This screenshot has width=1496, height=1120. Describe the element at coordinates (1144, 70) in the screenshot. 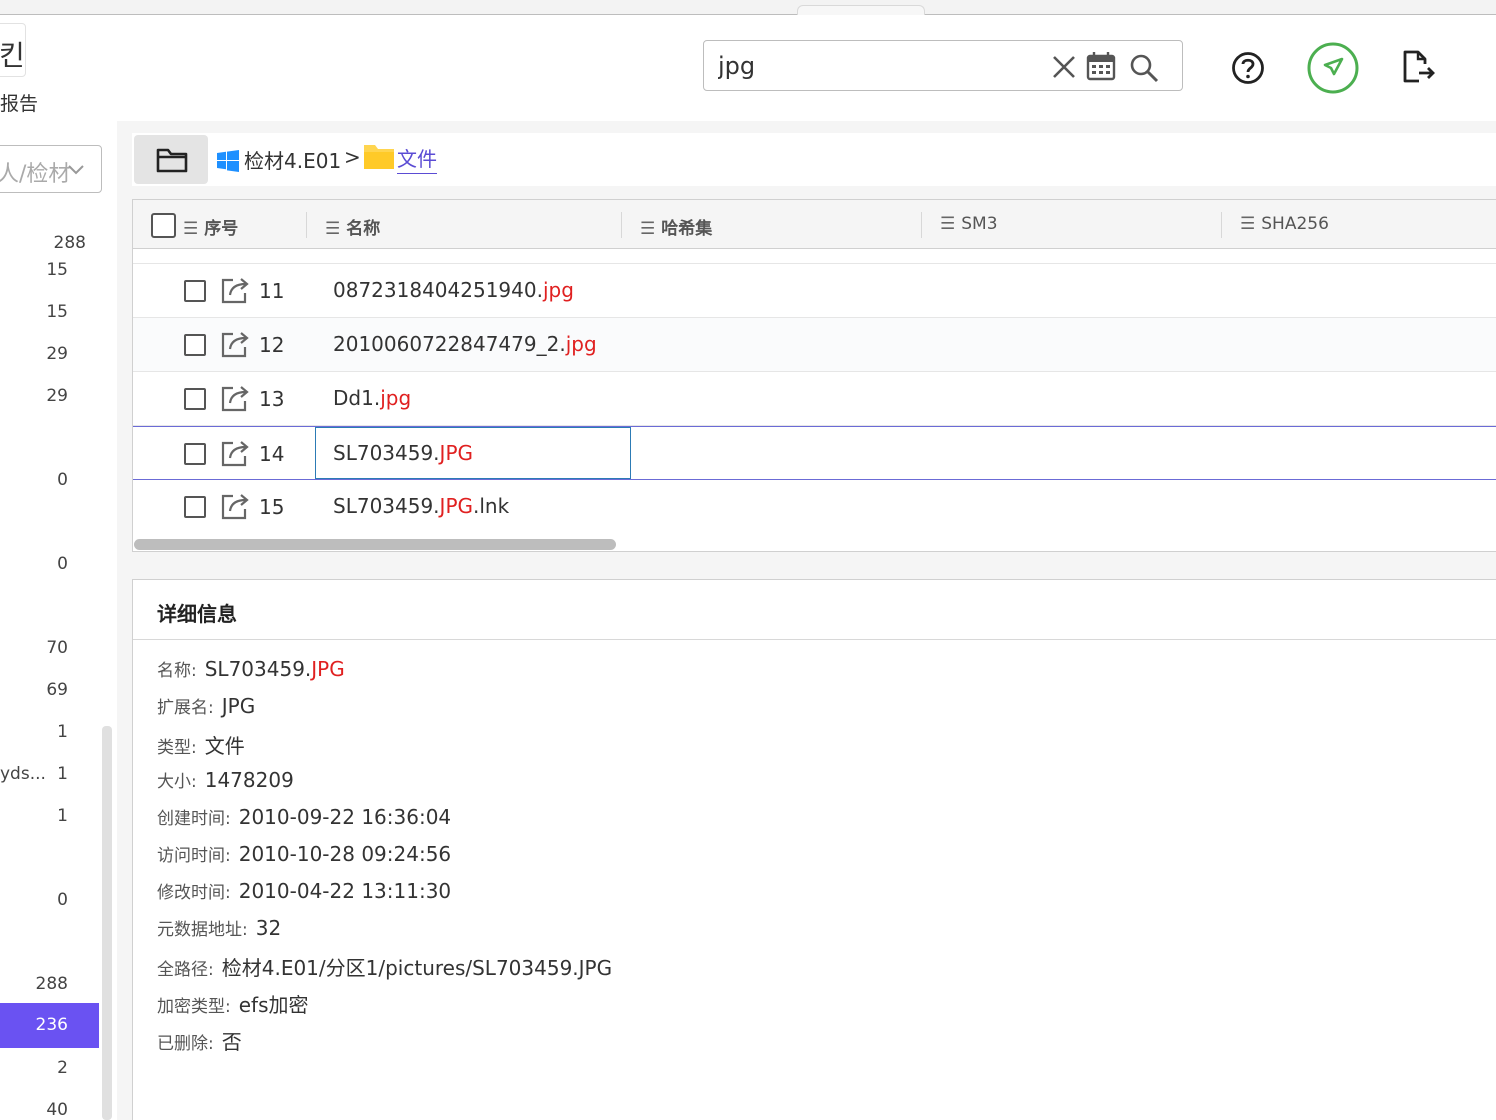

I see `search-icon` at that location.